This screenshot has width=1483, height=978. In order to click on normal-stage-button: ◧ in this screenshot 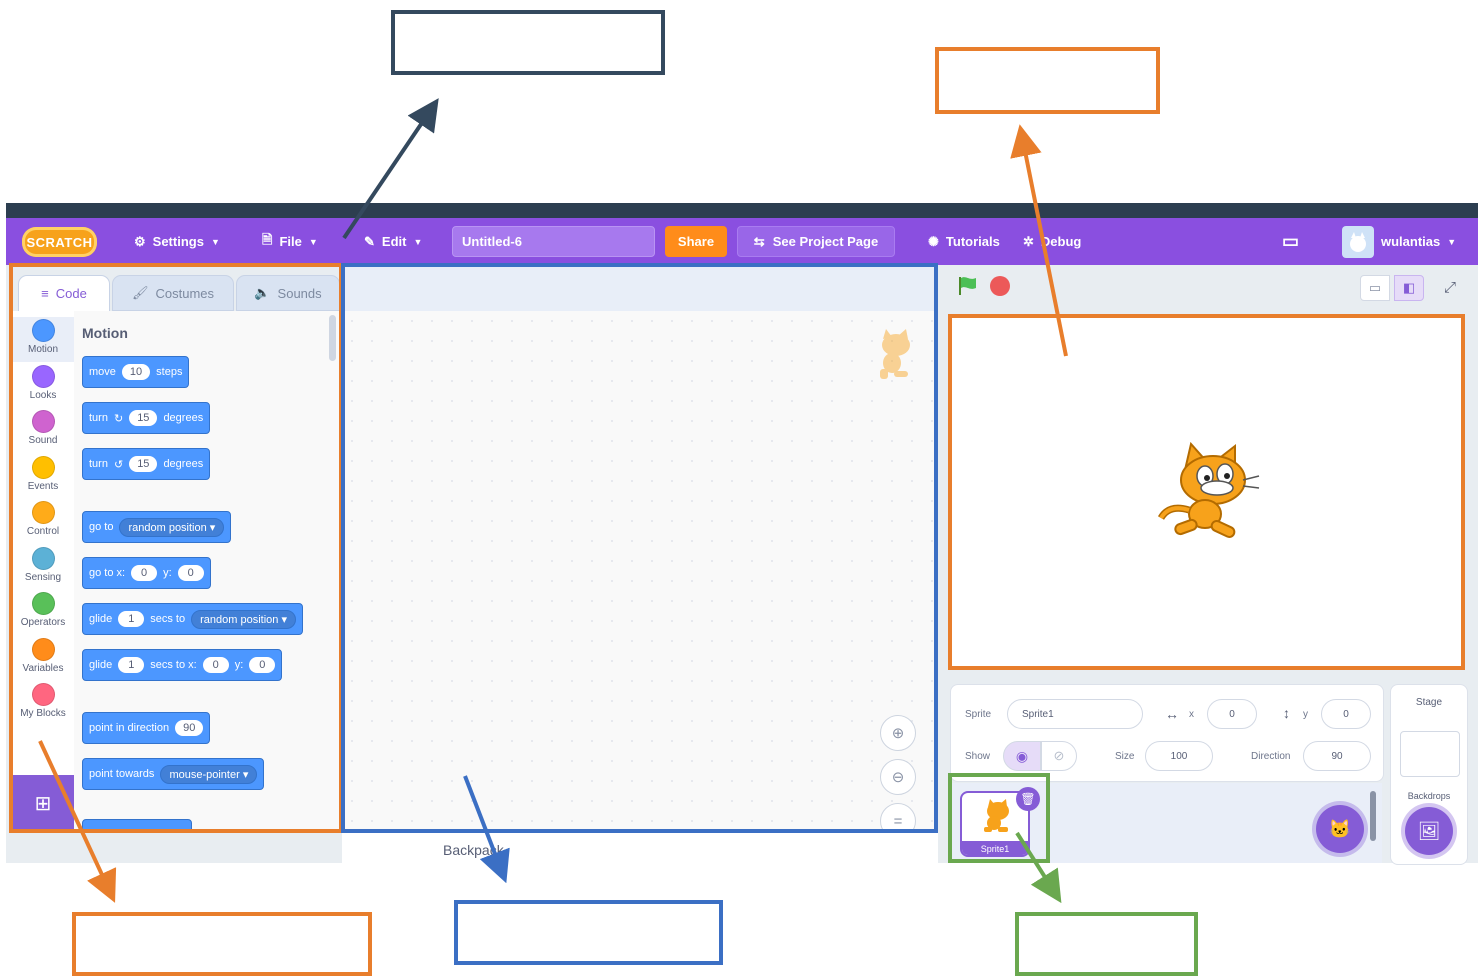, I will do `click(1409, 288)`.